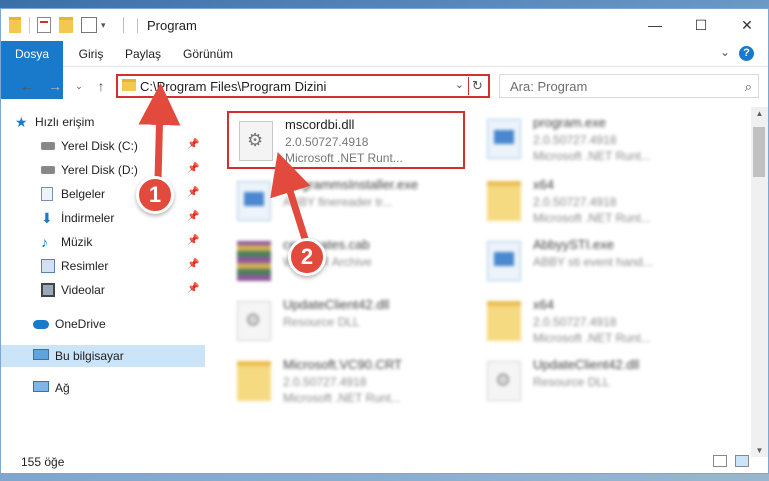 The image size is (769, 481). What do you see at coordinates (759, 282) in the screenshot?
I see `vertical-scrollbar: ▲ ▼` at bounding box center [759, 282].